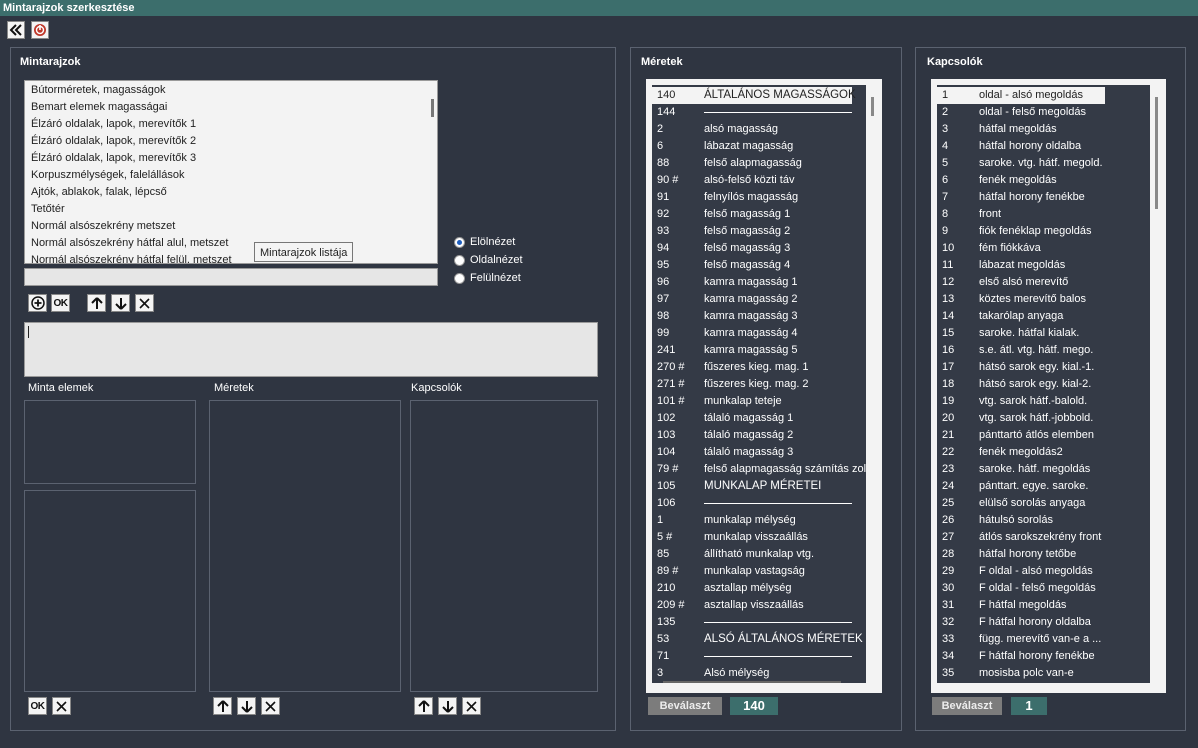 This screenshot has width=1198, height=748. What do you see at coordinates (447, 706) in the screenshot?
I see `switch-down-button` at bounding box center [447, 706].